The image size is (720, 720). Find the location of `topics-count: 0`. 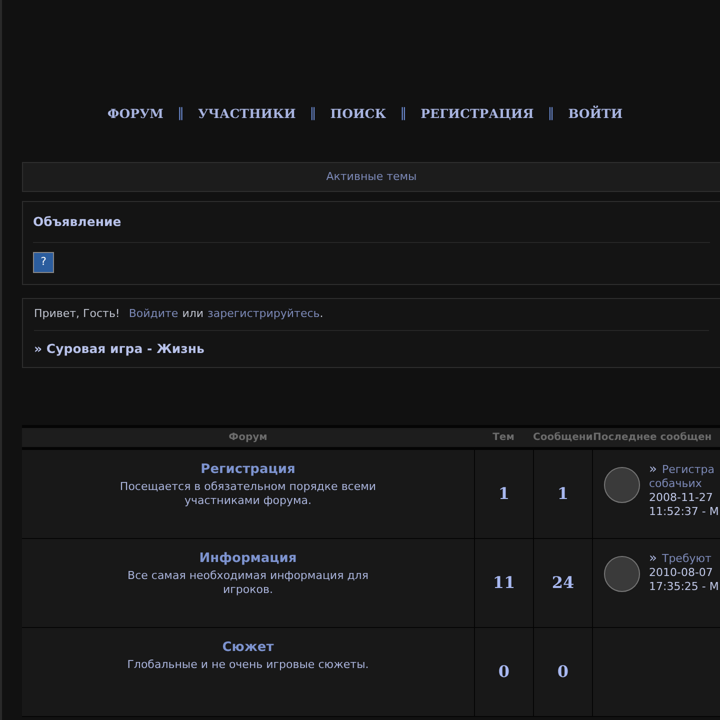

topics-count: 0 is located at coordinates (503, 672).